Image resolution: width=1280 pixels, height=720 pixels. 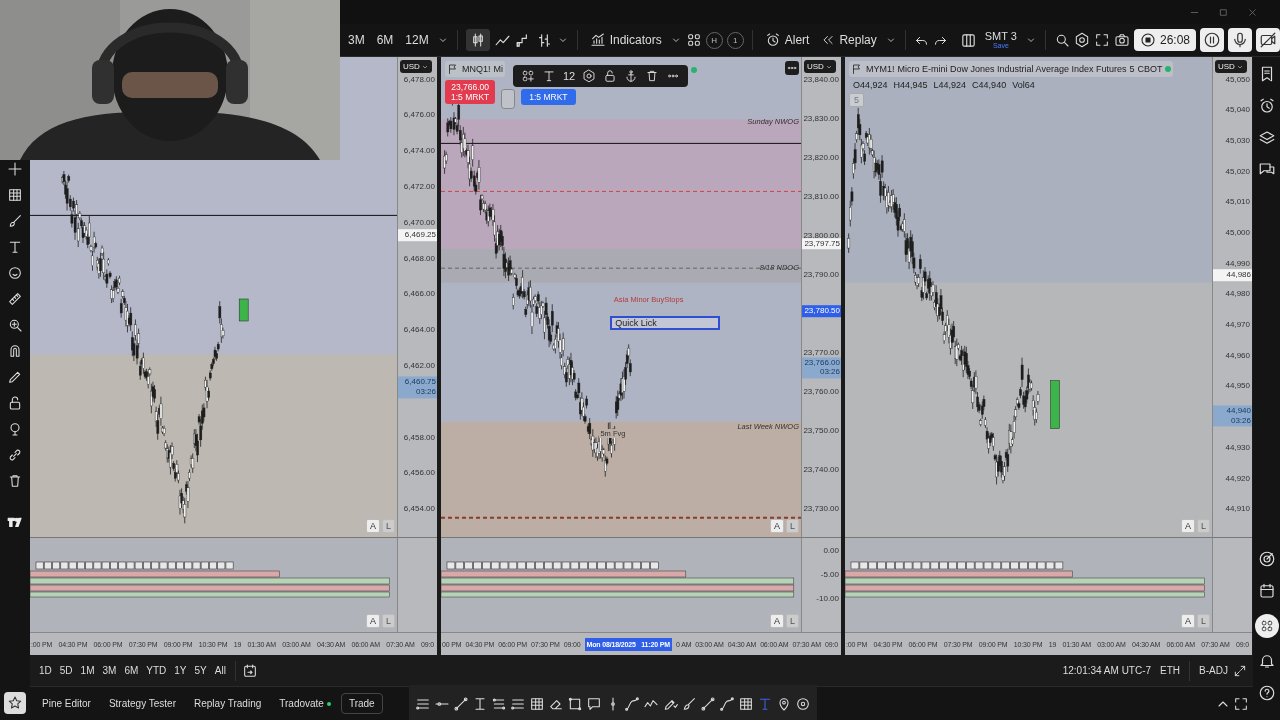 I want to click on channel-icon, so click(x=498, y=703).